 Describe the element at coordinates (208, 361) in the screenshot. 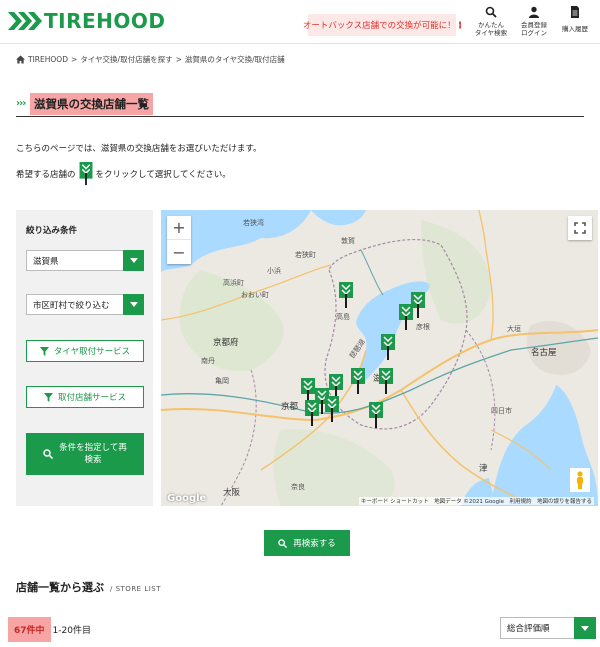

I see `map-label: 南丹` at that location.